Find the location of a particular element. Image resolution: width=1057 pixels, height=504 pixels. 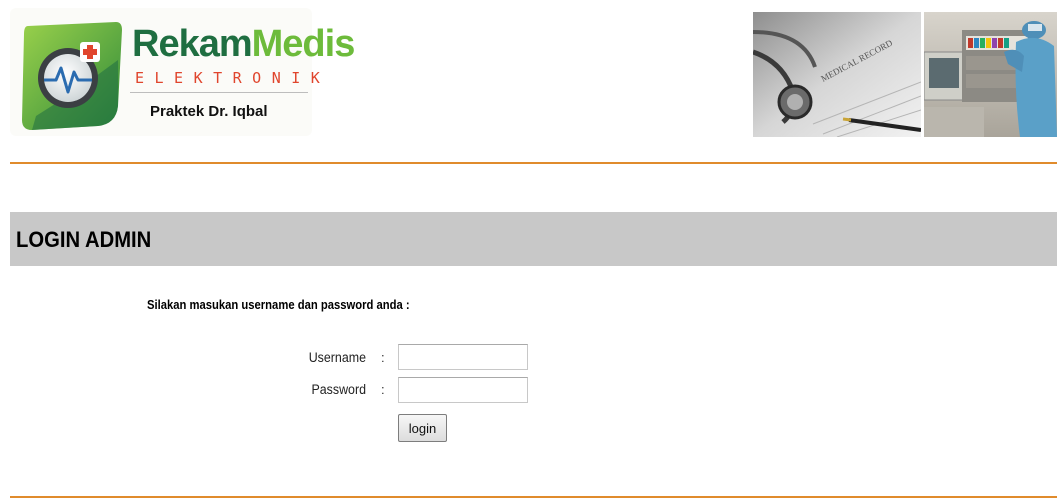

logo-title-part1: Rekam is located at coordinates (192, 44).